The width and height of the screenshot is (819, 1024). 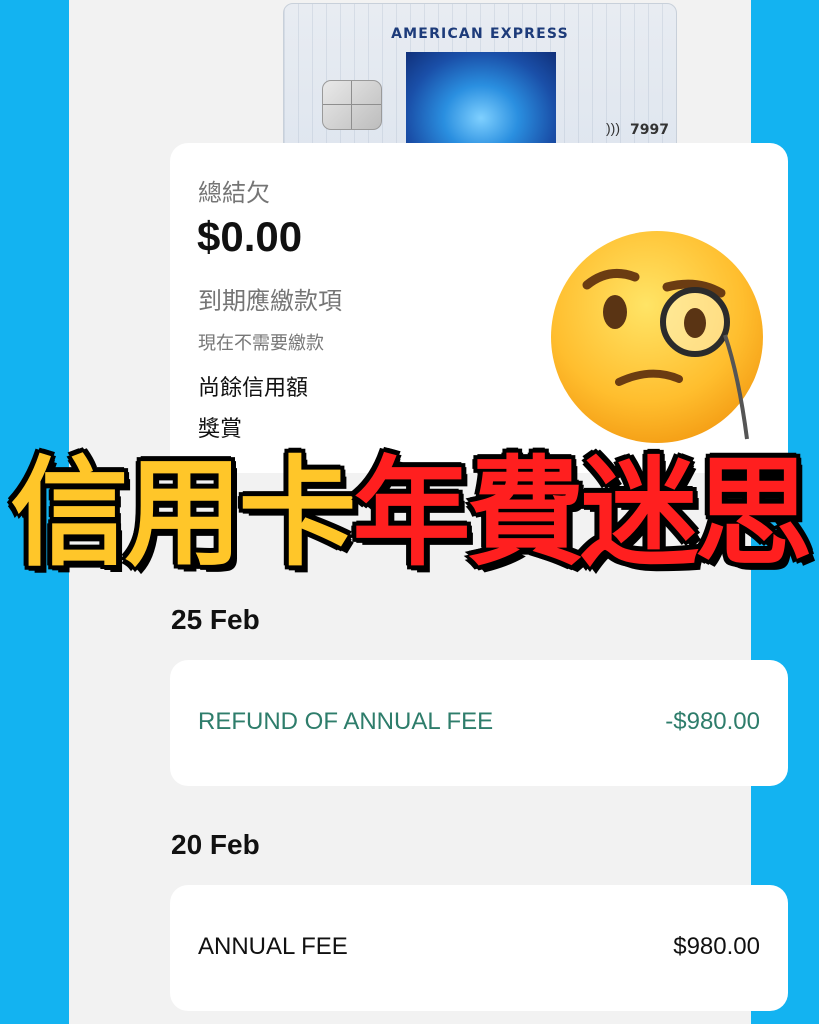 What do you see at coordinates (479, 948) in the screenshot?
I see `transaction-row: ANNUAL FEE $980.00` at bounding box center [479, 948].